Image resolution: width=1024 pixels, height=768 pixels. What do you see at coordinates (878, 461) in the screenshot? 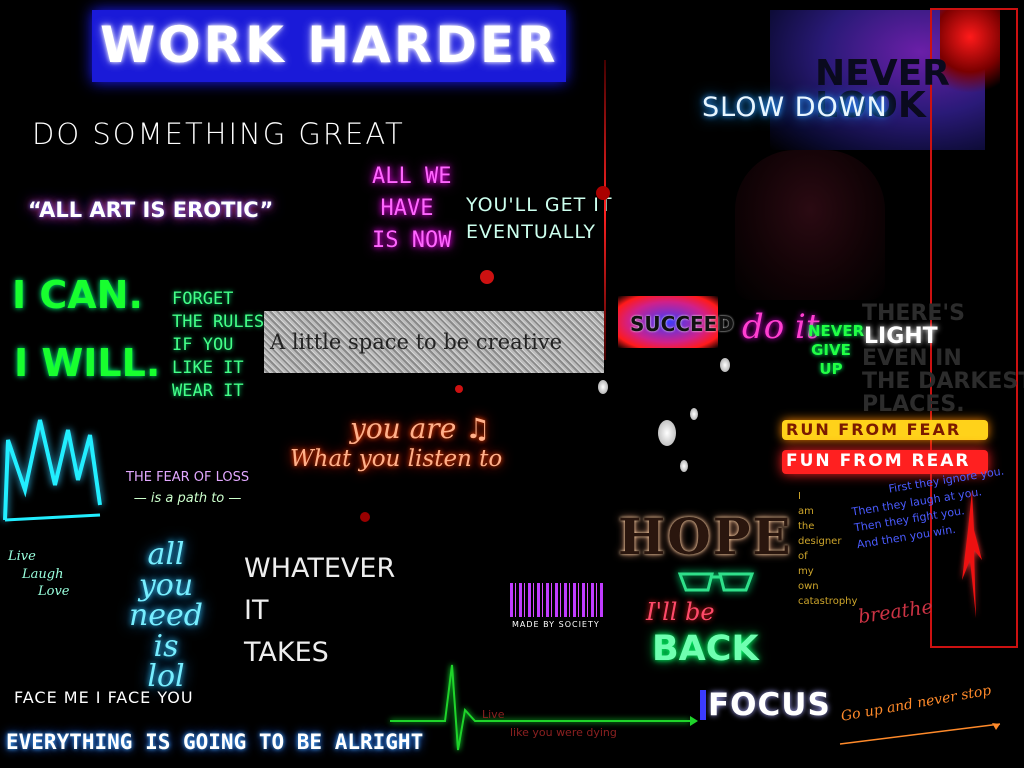
I see `fun-from-rear: FUN FROM REAR` at bounding box center [878, 461].